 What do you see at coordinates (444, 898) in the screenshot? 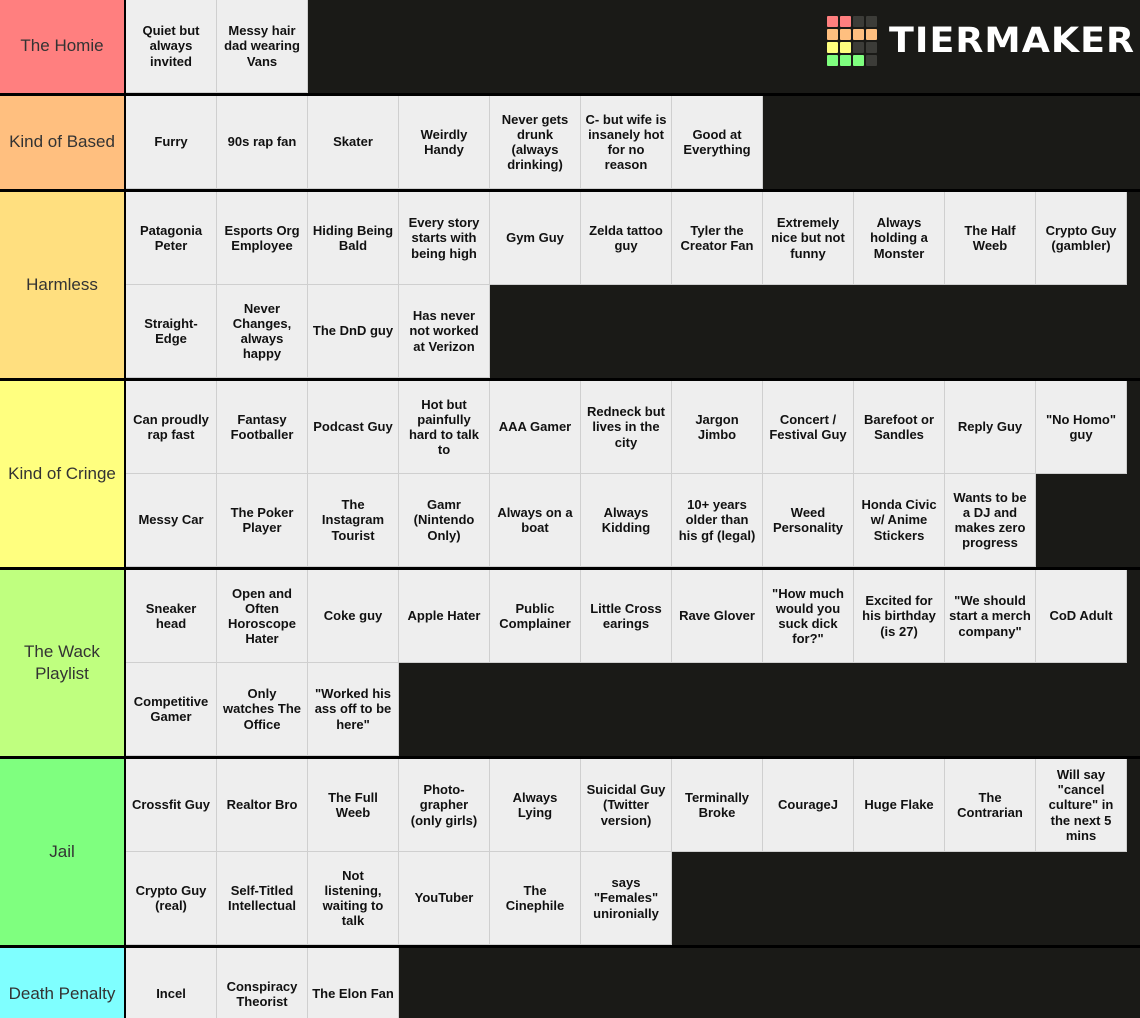
I see `tier-item: YouTuber` at bounding box center [444, 898].